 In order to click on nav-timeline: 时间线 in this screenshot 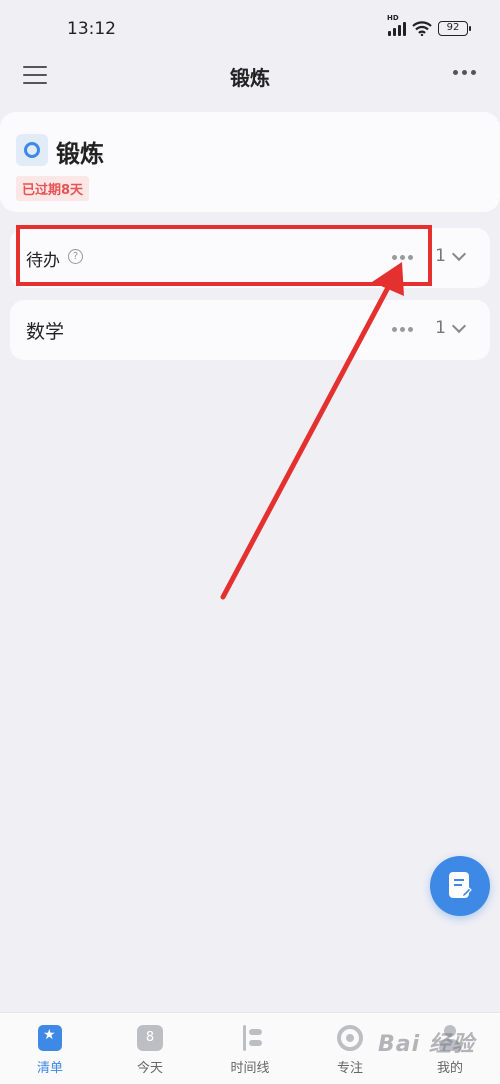, I will do `click(250, 1048)`.